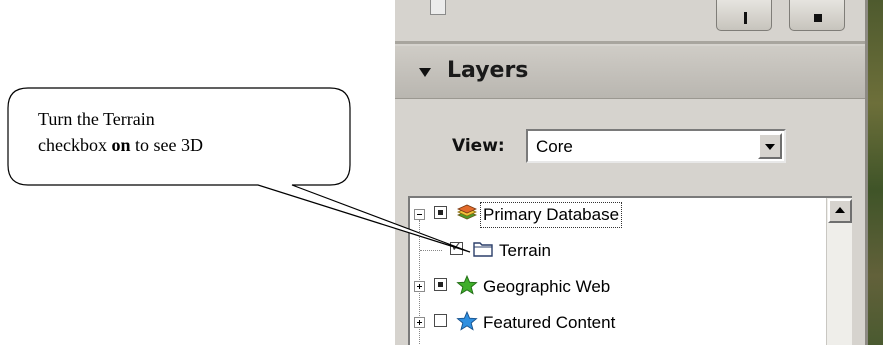 This screenshot has width=883, height=345. What do you see at coordinates (525, 250) in the screenshot?
I see `tree-item-label: Terrain` at bounding box center [525, 250].